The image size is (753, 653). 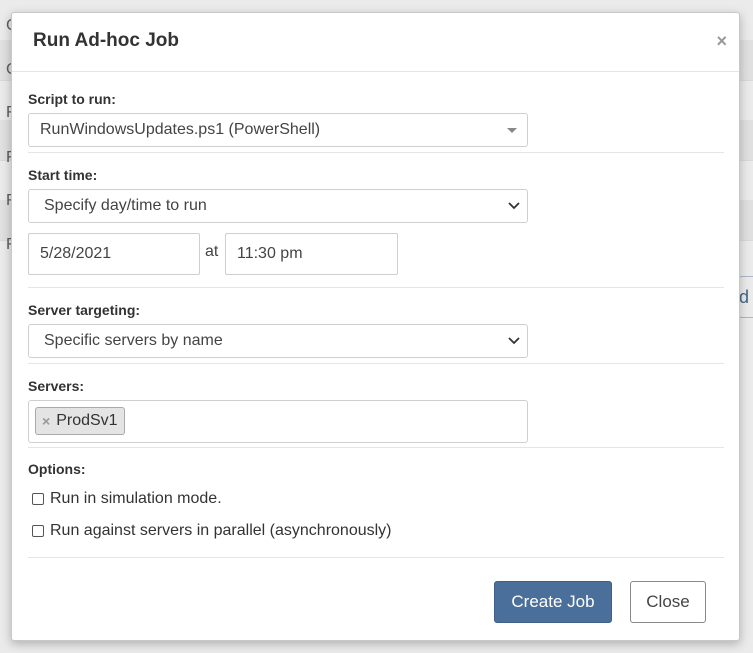 I want to click on start-time-select-value: Specify day/time to run, so click(x=125, y=205).